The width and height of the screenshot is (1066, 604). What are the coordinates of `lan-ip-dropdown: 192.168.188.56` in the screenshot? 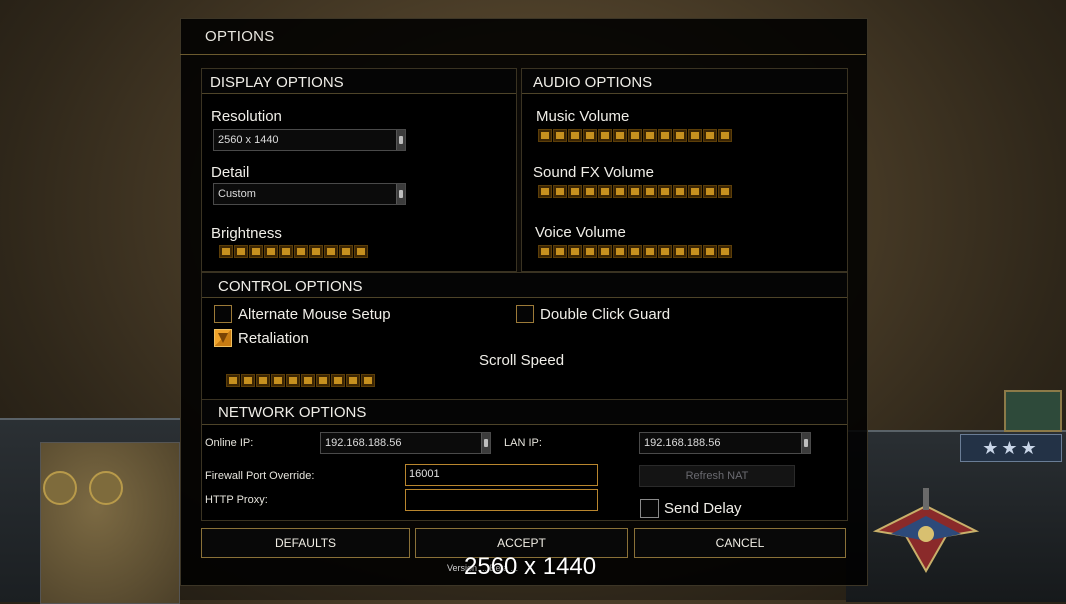 It's located at (725, 443).